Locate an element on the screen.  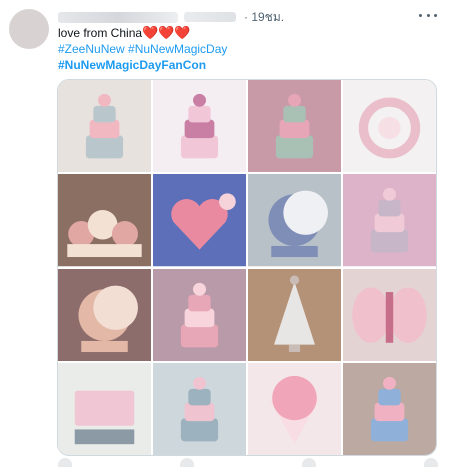
reply-icon is located at coordinates (65, 462).